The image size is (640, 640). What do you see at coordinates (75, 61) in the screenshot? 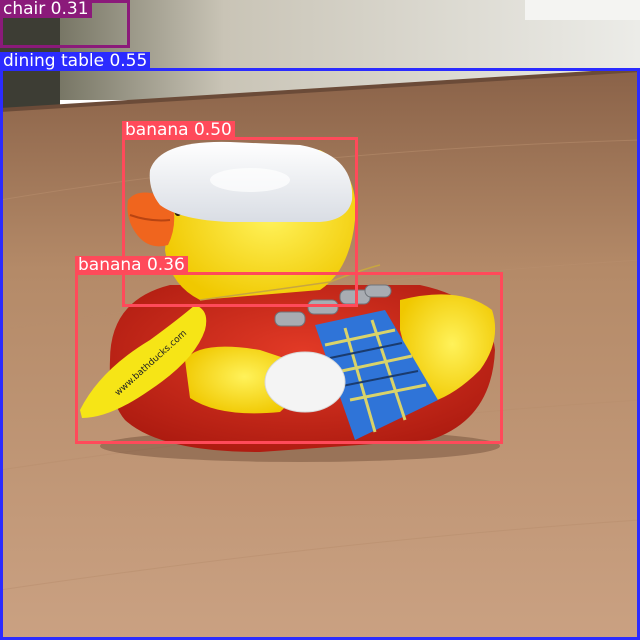
I see `detection-label-dining-table: dining table 0.55` at bounding box center [75, 61].